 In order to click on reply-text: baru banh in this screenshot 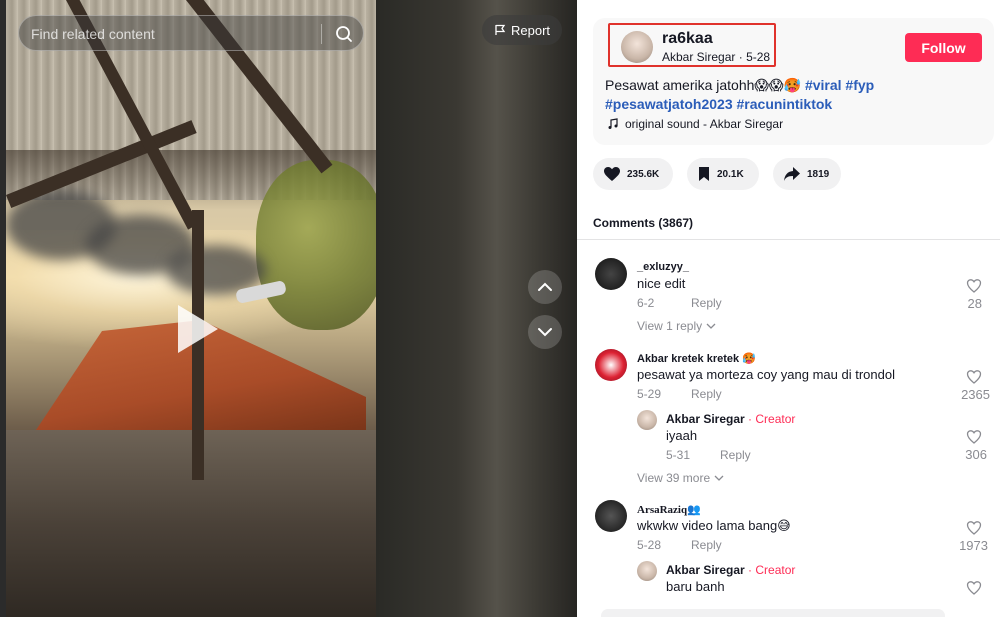, I will do `click(695, 586)`.